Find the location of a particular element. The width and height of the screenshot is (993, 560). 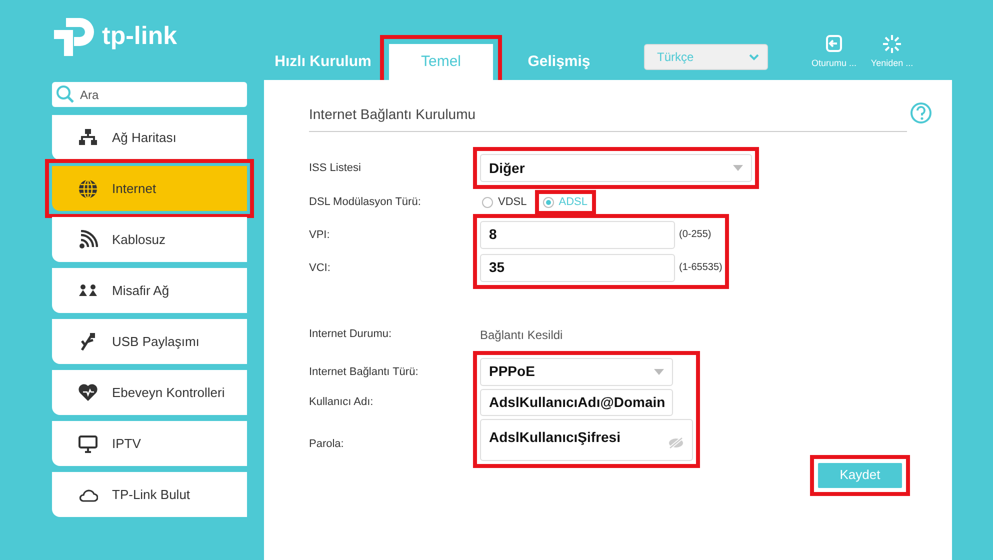

reboot-icon is located at coordinates (892, 44).